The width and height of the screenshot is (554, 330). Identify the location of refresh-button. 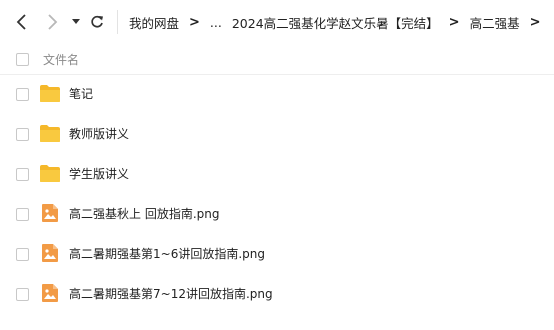
(97, 22).